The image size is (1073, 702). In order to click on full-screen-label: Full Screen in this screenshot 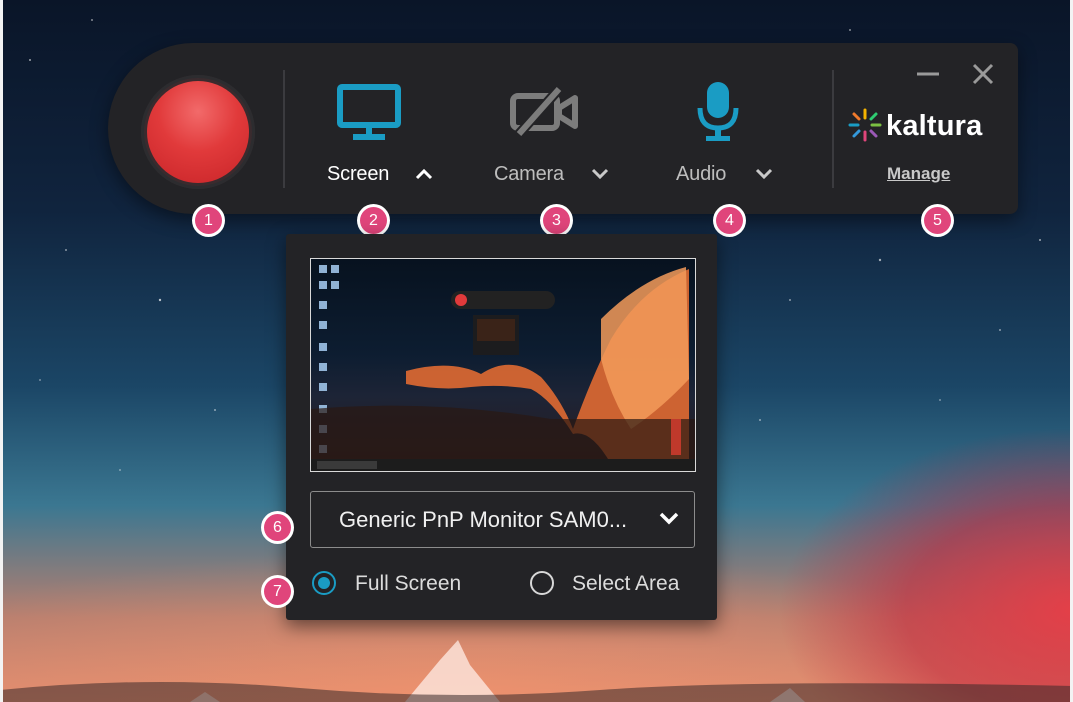, I will do `click(408, 584)`.